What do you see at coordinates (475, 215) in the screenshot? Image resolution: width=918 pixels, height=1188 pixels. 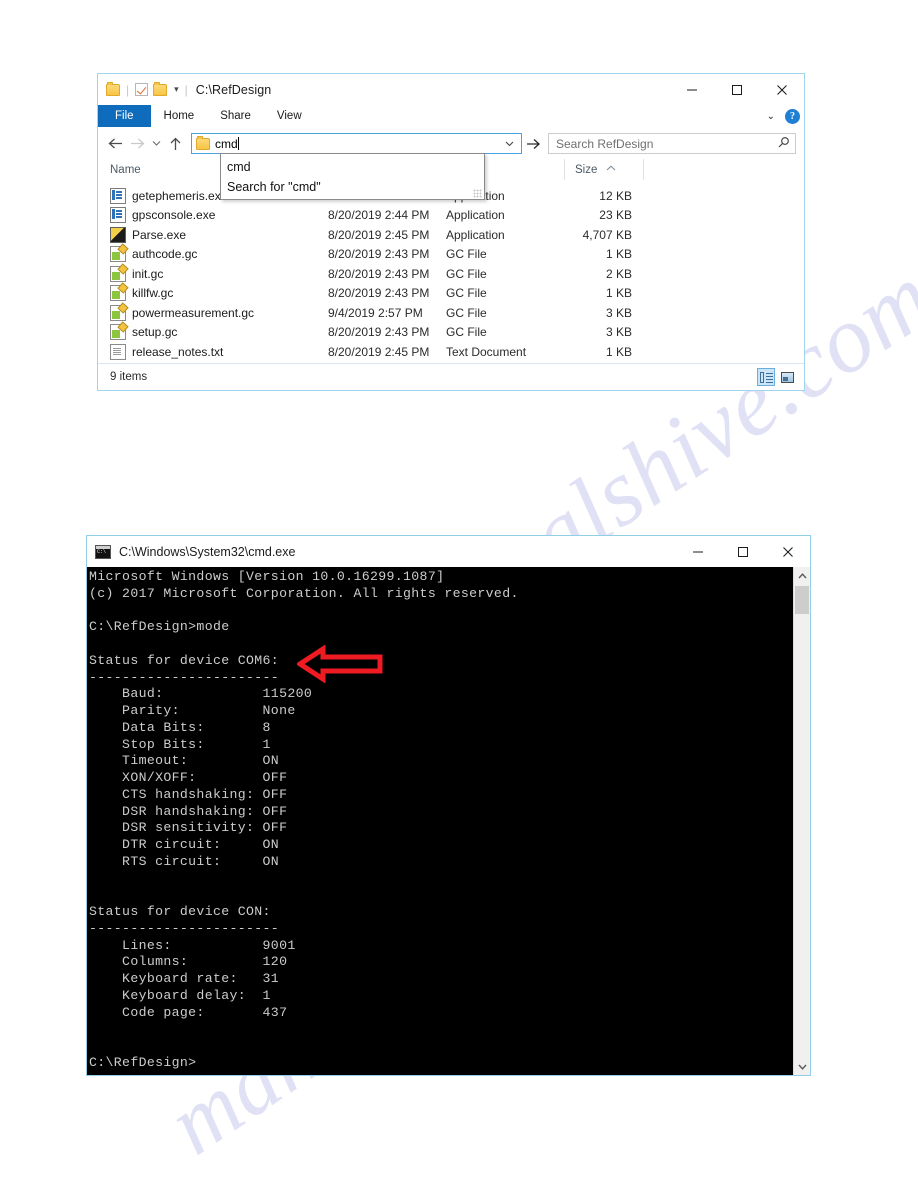 I see `file-type: Application` at bounding box center [475, 215].